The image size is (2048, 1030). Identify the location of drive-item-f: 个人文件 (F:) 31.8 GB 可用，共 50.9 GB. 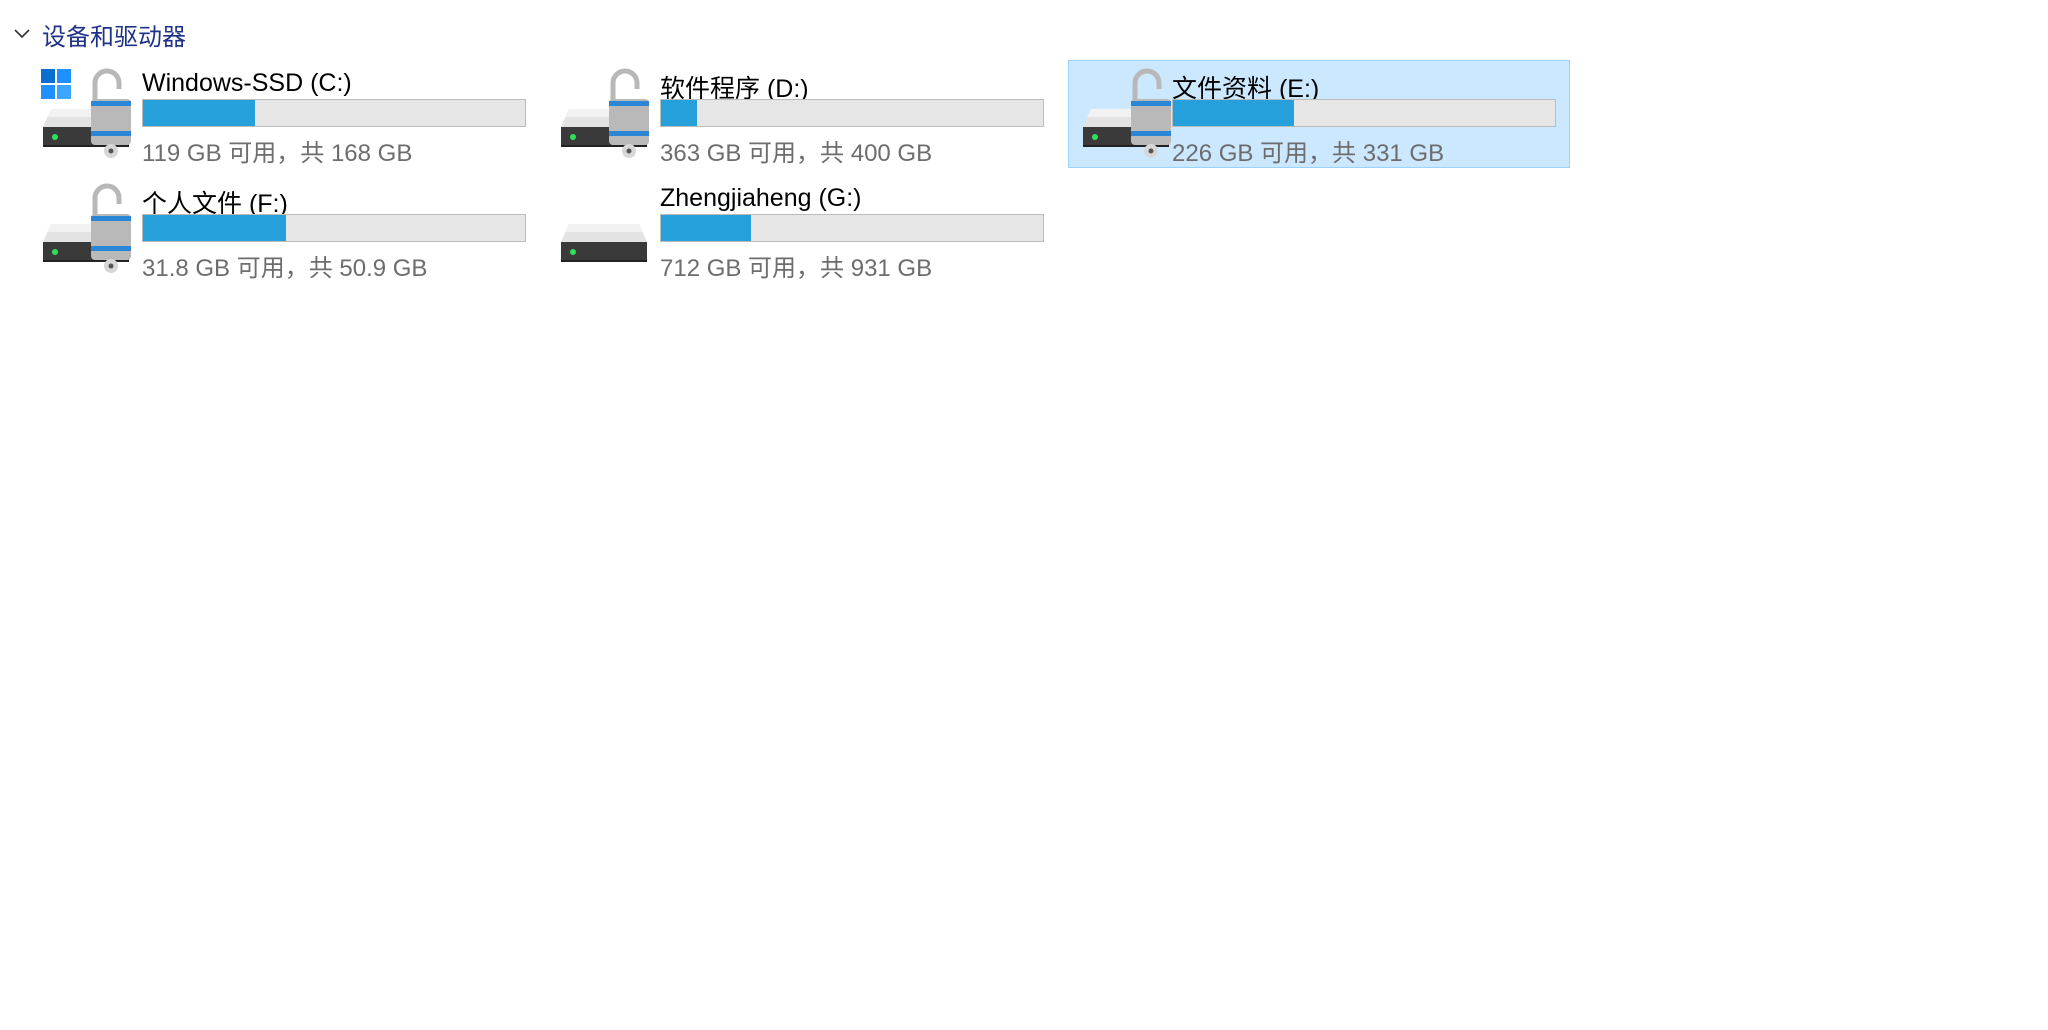
(289, 229).